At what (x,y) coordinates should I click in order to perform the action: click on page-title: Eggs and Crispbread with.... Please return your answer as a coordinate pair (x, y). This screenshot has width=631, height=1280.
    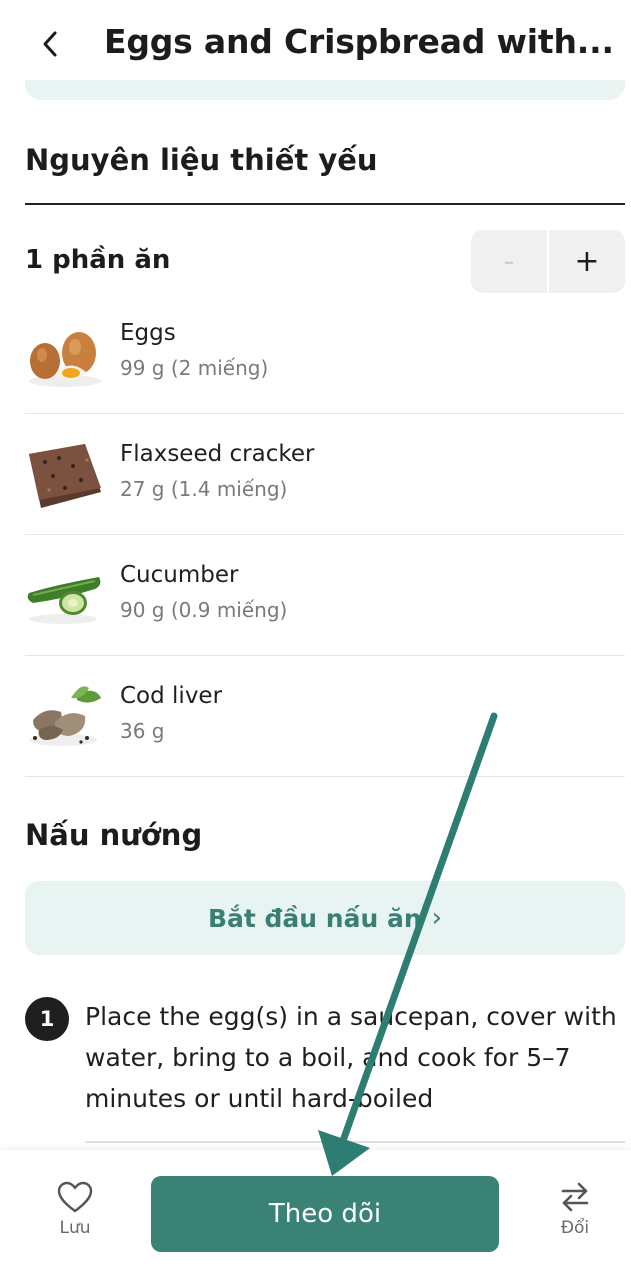
    Looking at the image, I should click on (359, 41).